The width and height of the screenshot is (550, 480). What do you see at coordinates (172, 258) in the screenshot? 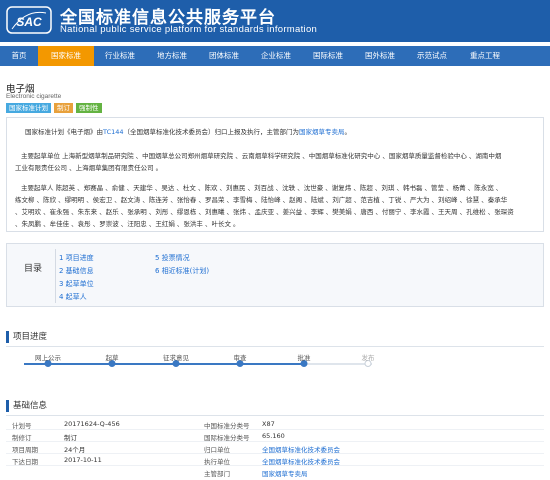
I see `toc-item-voting: 5 投票情况` at bounding box center [172, 258].